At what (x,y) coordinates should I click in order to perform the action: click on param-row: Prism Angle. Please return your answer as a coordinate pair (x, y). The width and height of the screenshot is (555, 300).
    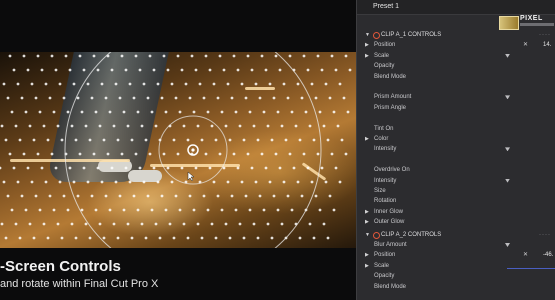
    Looking at the image, I should click on (456, 108).